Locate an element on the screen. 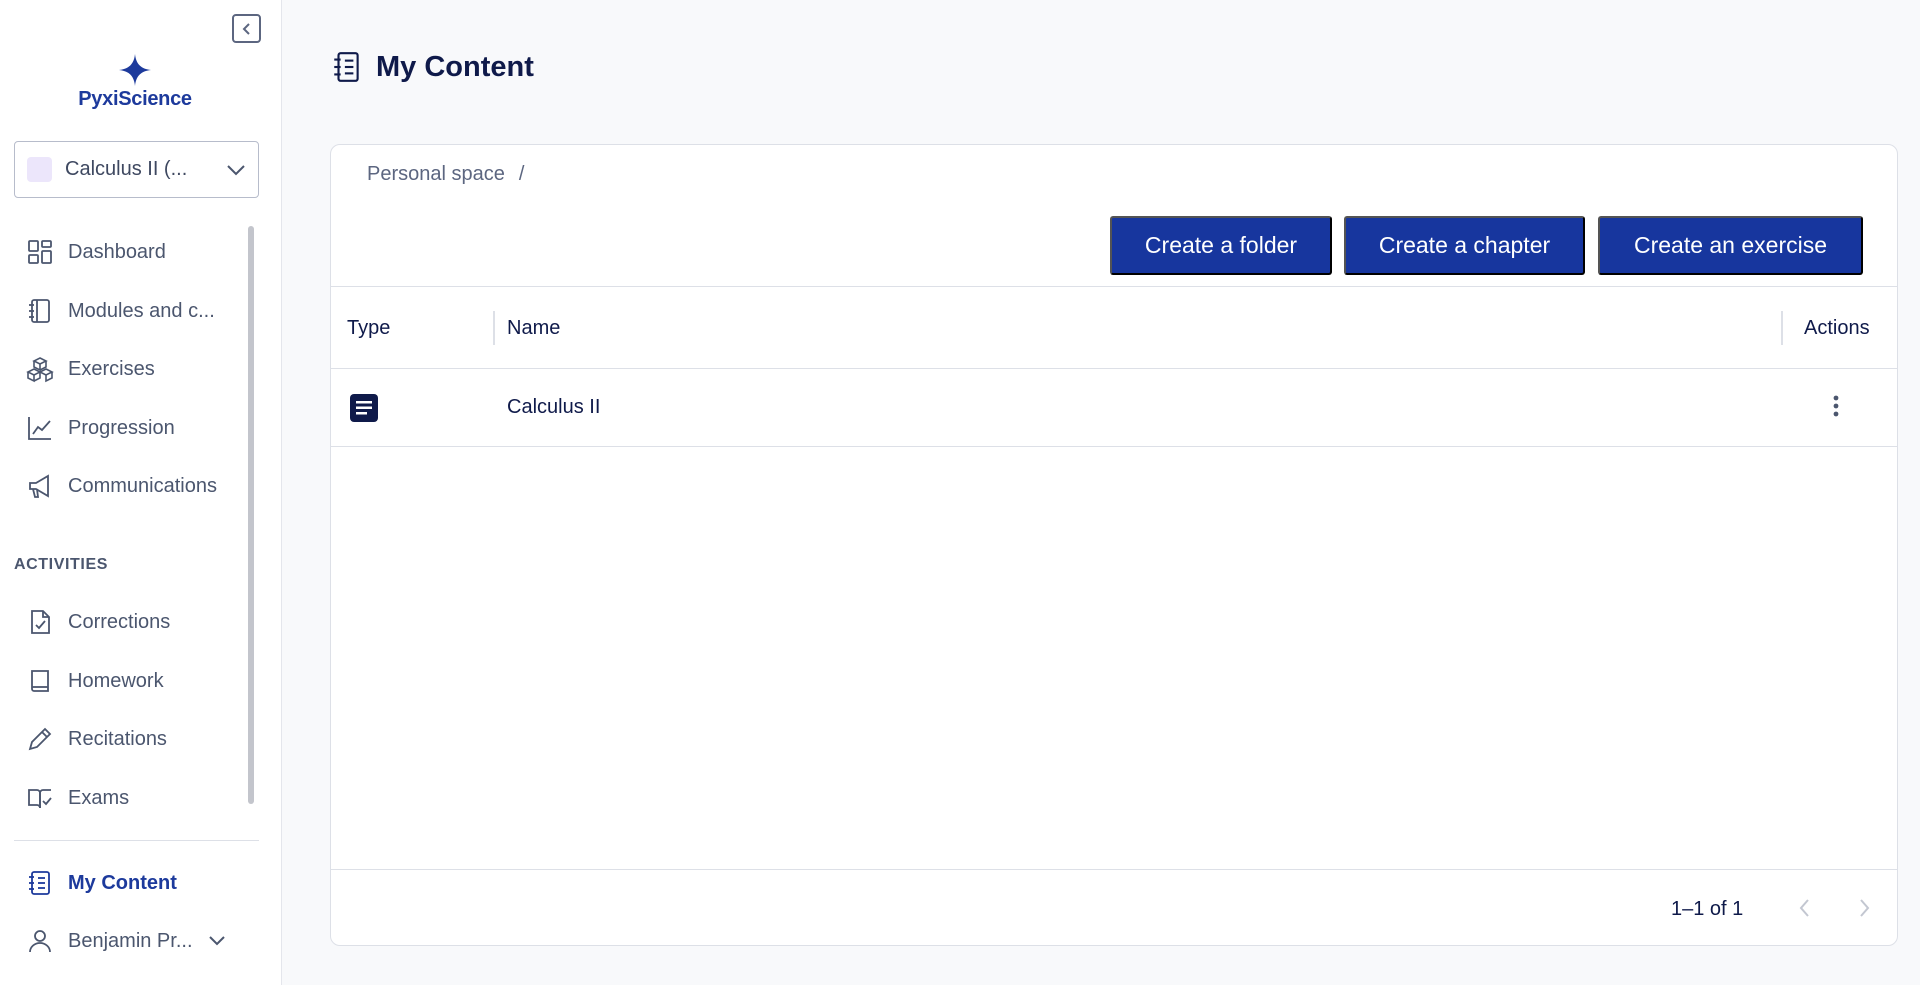 The width and height of the screenshot is (1920, 985). sidebar-item-label: Communications is located at coordinates (142, 485).